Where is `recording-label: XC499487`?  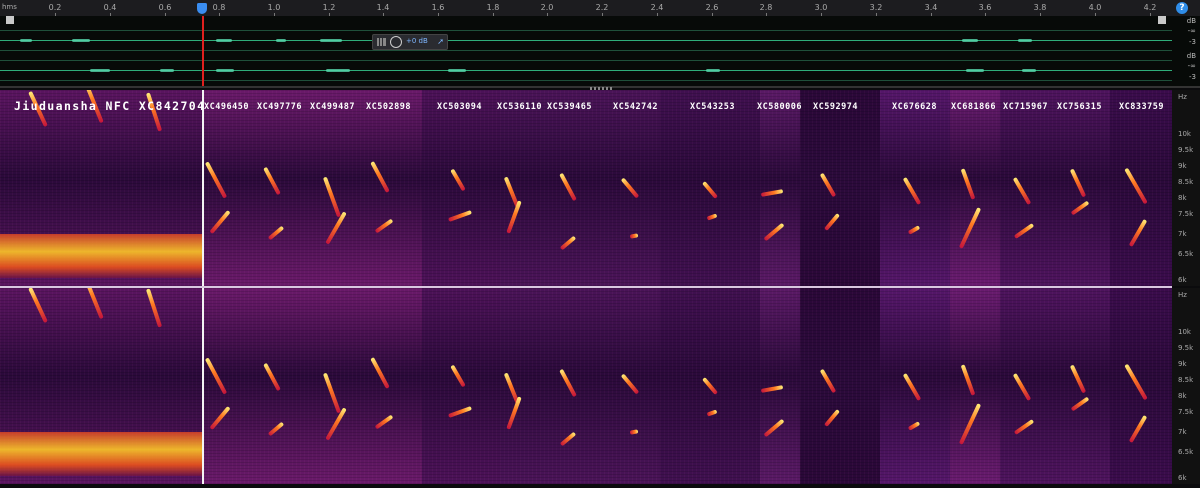 recording-label: XC499487 is located at coordinates (332, 107).